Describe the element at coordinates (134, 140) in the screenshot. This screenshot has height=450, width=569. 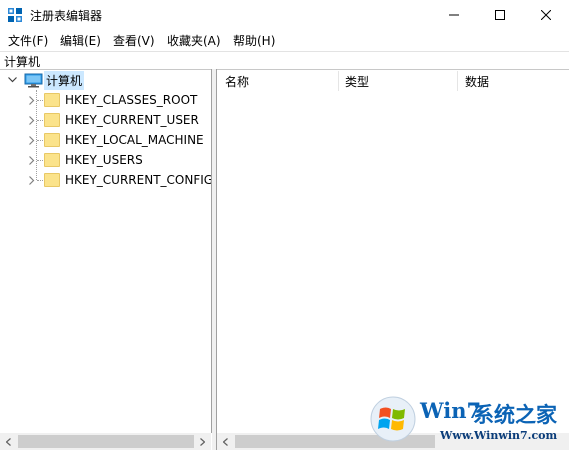
I see `tree-node-label: HKEY_LOCAL_MACHINE` at that location.